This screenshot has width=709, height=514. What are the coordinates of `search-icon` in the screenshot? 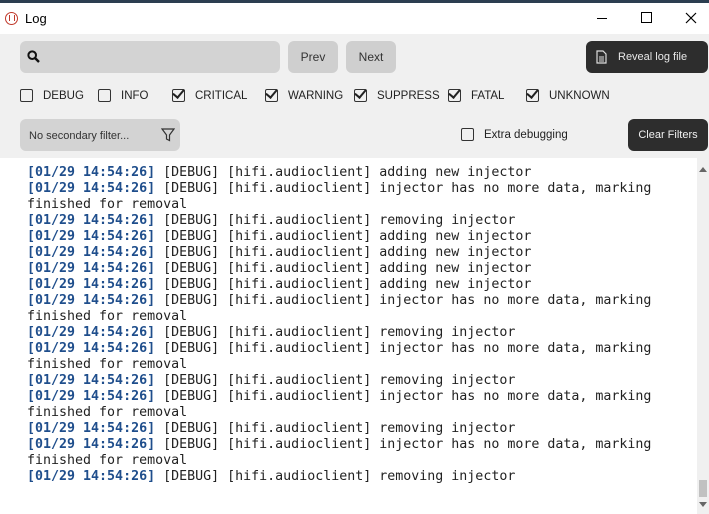 It's located at (33, 56).